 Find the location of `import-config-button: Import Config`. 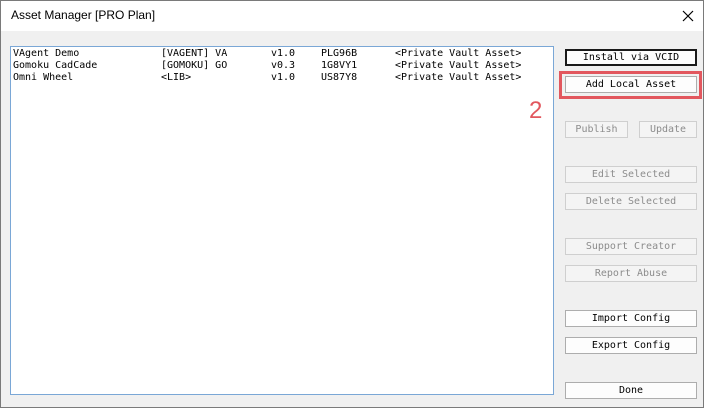

import-config-button: Import Config is located at coordinates (631, 318).